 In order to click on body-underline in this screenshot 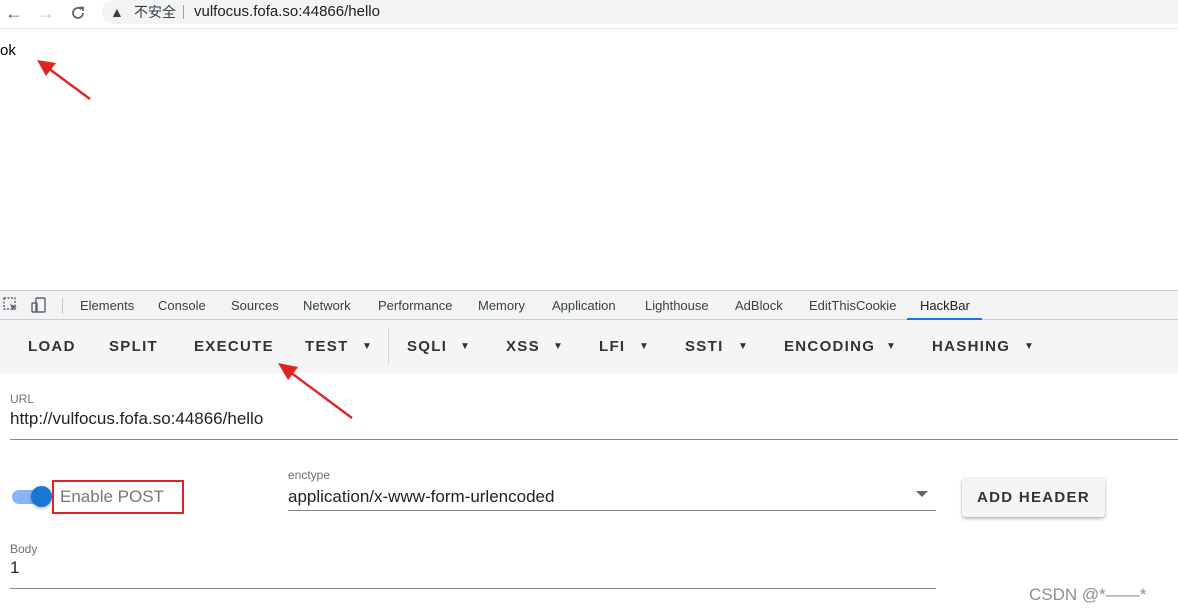, I will do `click(473, 588)`.